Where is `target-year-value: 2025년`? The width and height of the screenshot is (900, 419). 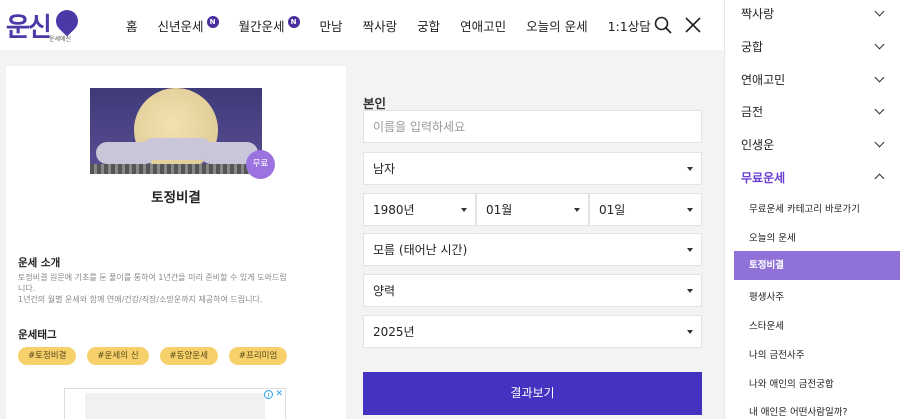
target-year-value: 2025년 is located at coordinates (394, 332).